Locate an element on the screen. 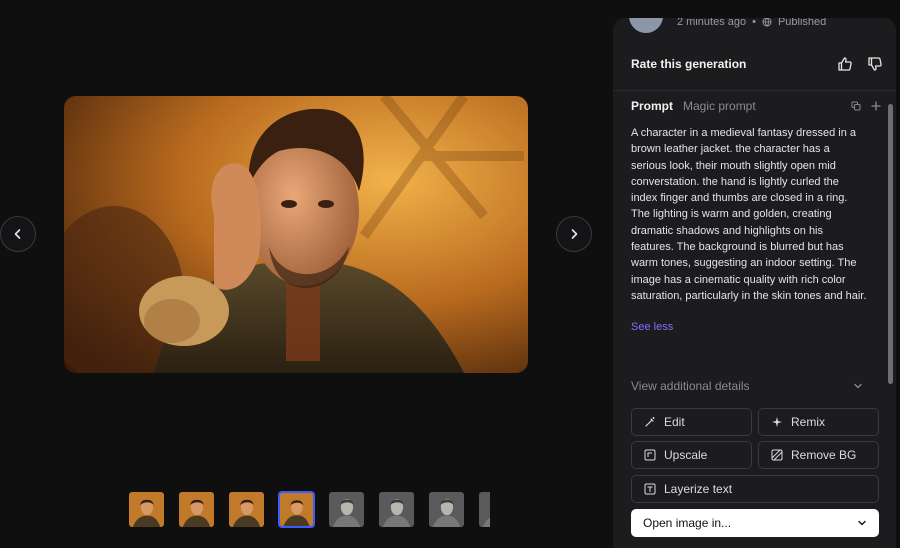 The width and height of the screenshot is (900, 548). chevron-left-icon is located at coordinates (17, 234).